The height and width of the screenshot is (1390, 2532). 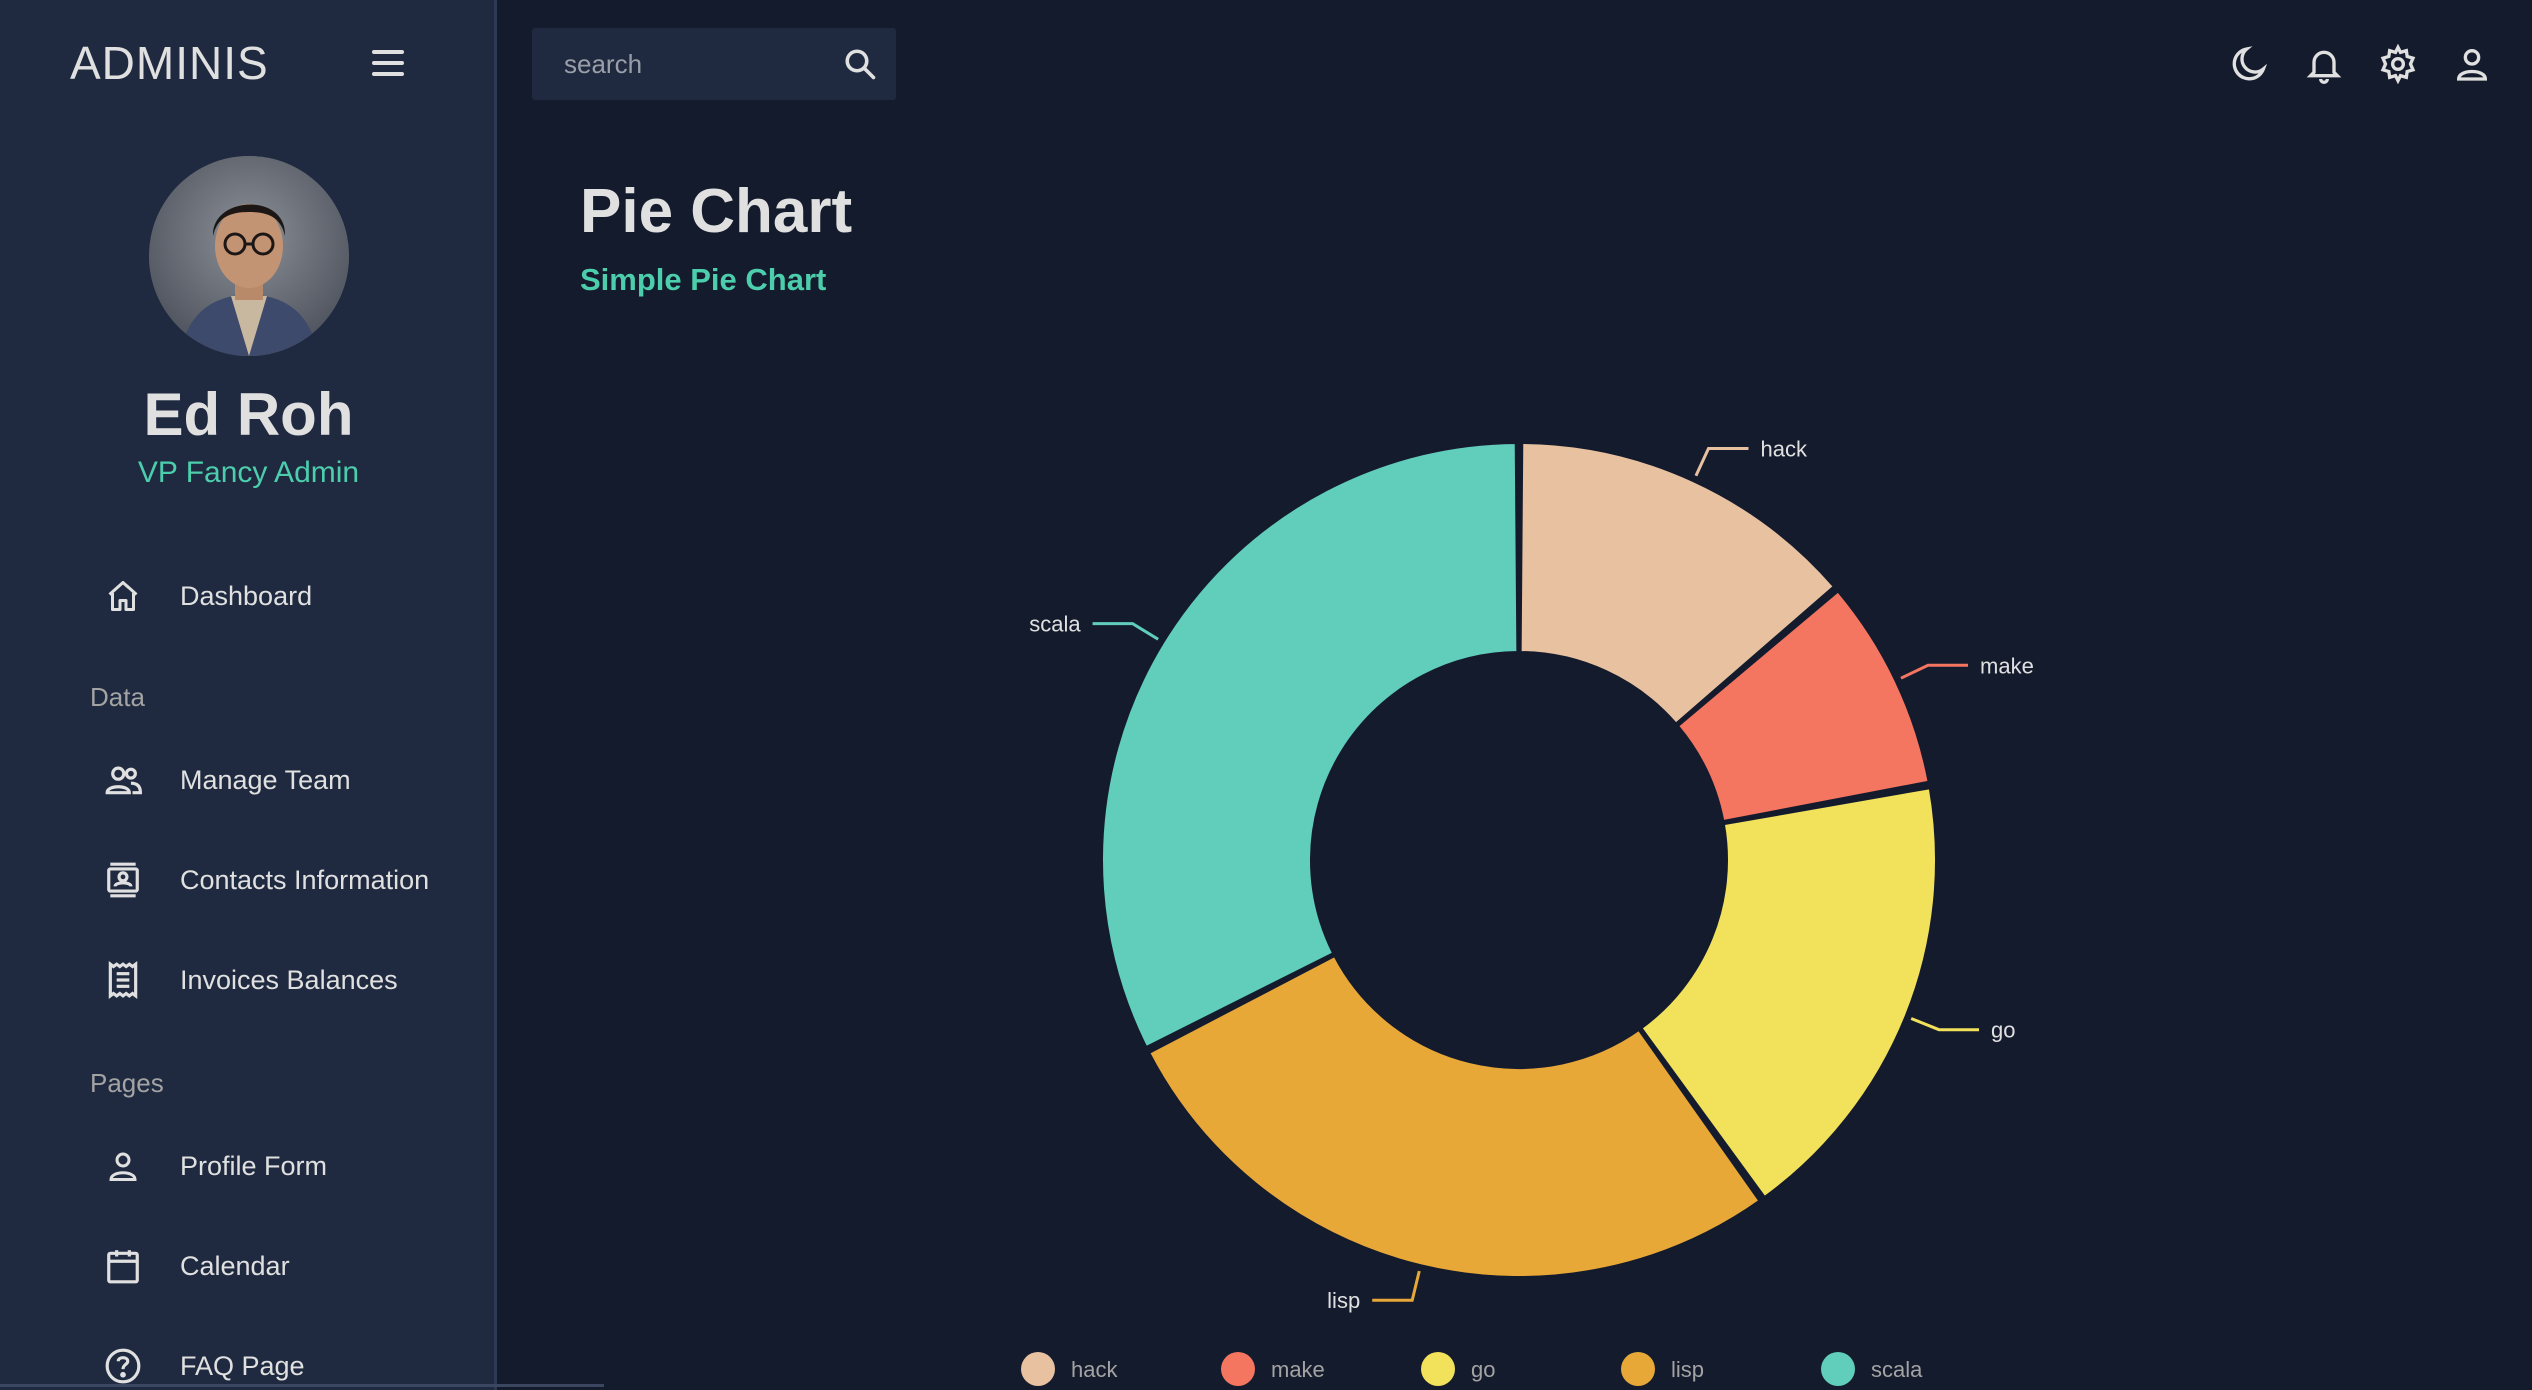 I want to click on pie-label-line-lisp, so click(x=1396, y=1286).